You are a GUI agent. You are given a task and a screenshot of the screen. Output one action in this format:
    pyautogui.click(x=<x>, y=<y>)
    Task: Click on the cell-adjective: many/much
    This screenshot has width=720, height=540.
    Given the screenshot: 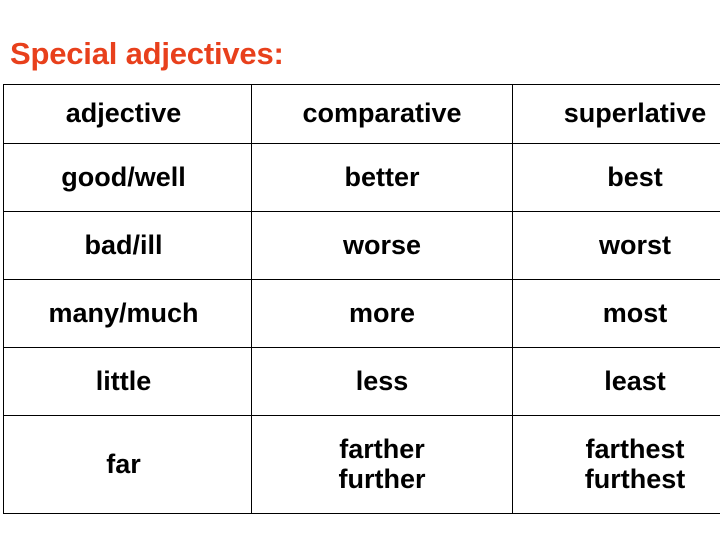 What is the action you would take?
    pyautogui.click(x=127, y=313)
    